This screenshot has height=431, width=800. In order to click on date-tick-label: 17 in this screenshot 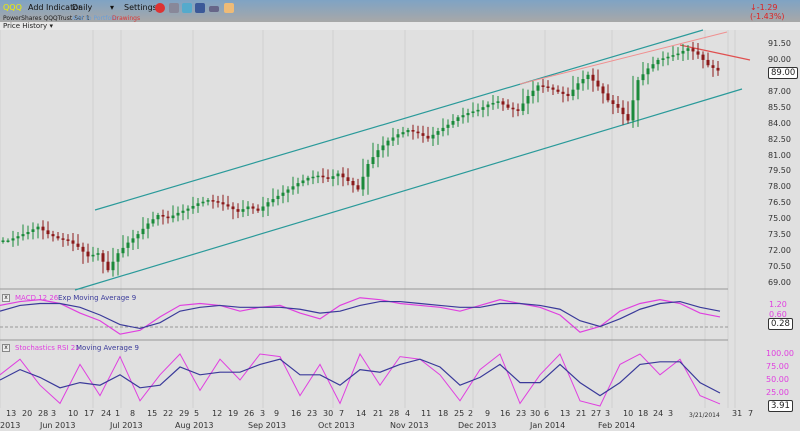, I will do `click(89, 413)`.